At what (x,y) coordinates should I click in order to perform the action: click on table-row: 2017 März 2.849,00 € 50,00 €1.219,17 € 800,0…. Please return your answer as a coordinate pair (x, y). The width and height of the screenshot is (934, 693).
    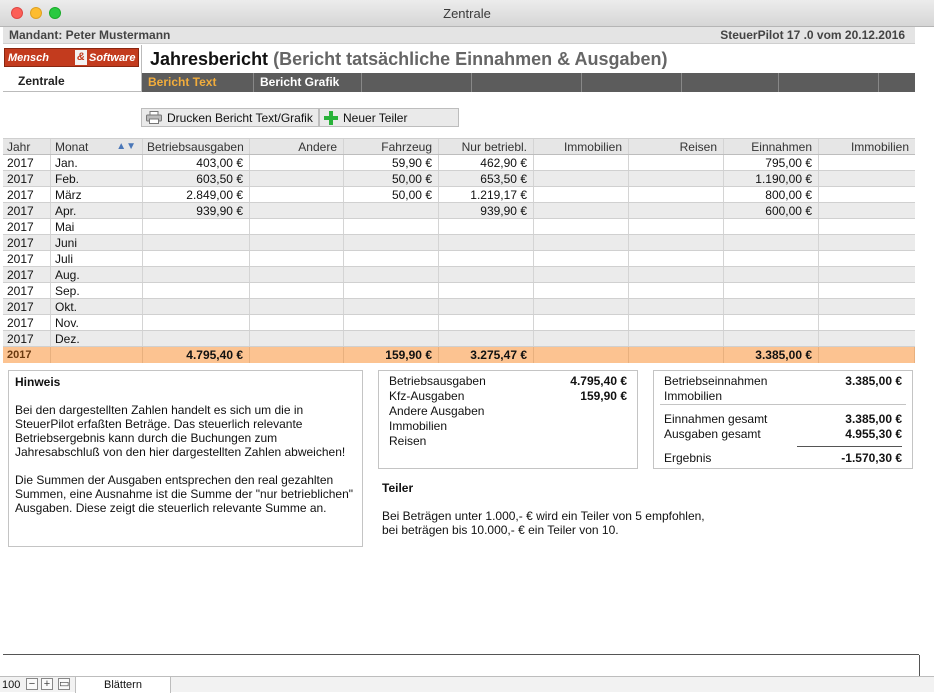
    Looking at the image, I should click on (459, 195).